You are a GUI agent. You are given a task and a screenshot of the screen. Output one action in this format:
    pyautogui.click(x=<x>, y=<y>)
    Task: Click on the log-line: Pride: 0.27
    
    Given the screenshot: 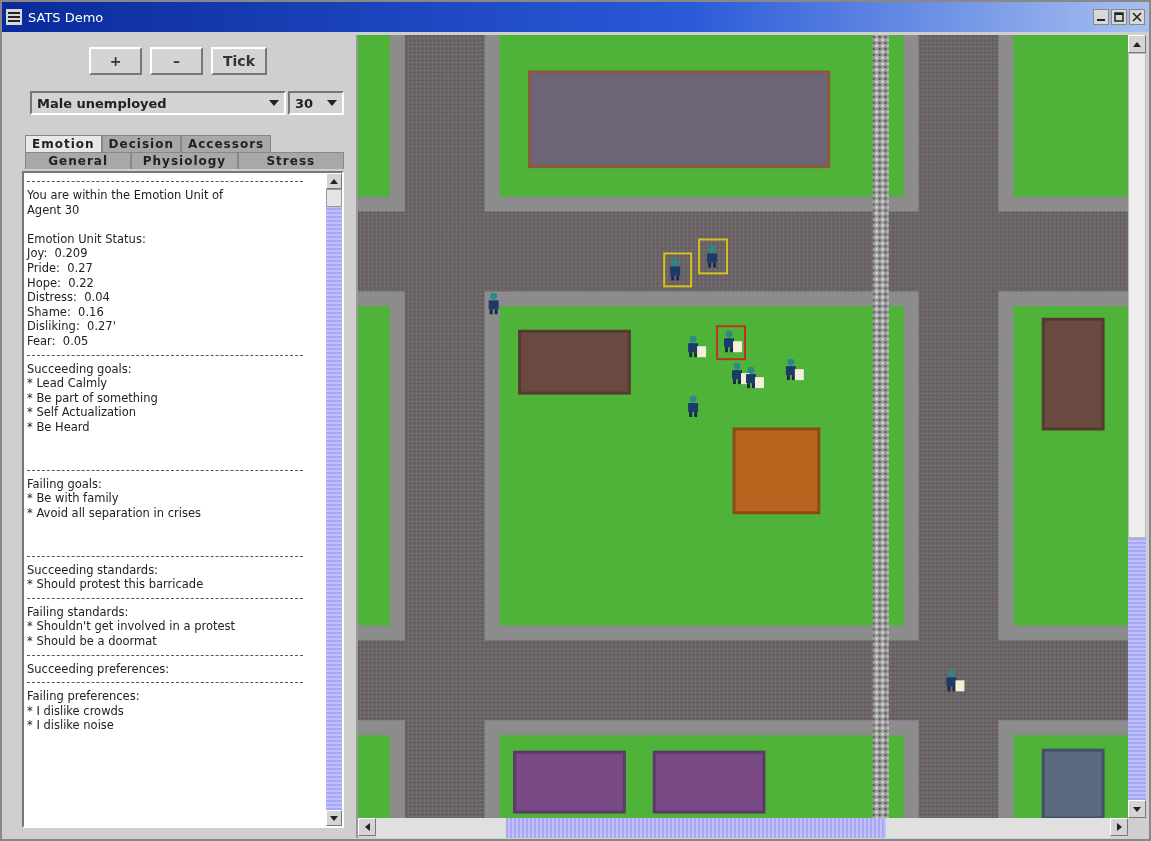 What is the action you would take?
    pyautogui.click(x=60, y=268)
    